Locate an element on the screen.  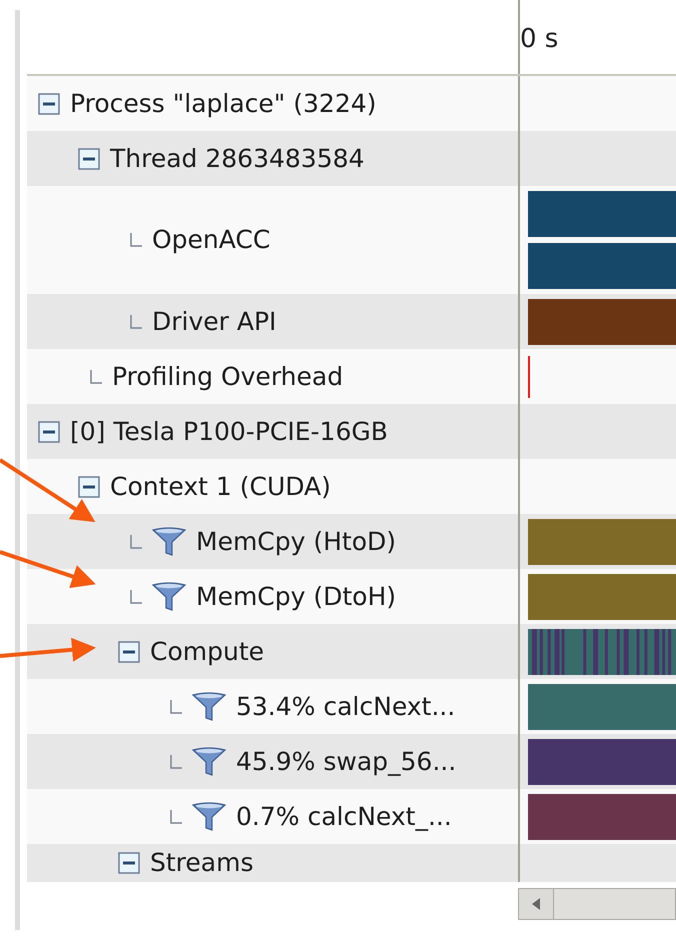
tree-row: Compute is located at coordinates (272, 651).